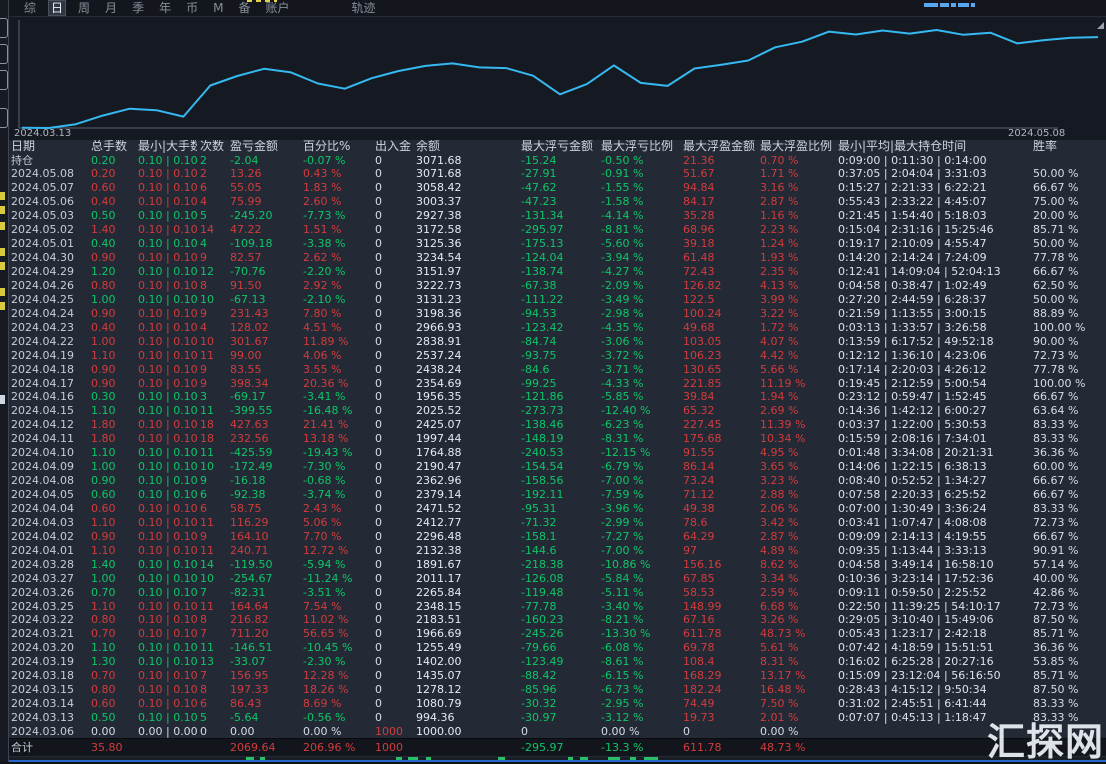  Describe the element at coordinates (1056, 508) in the screenshot. I see `cell-胜率: 83.33 %` at that location.